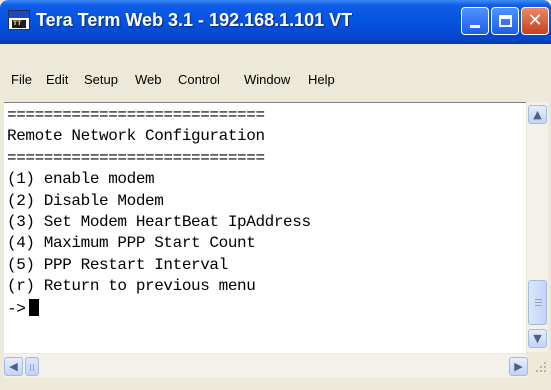  Describe the element at coordinates (117, 264) in the screenshot. I see `terminal-line: (5) PPP Restart Interval` at that location.